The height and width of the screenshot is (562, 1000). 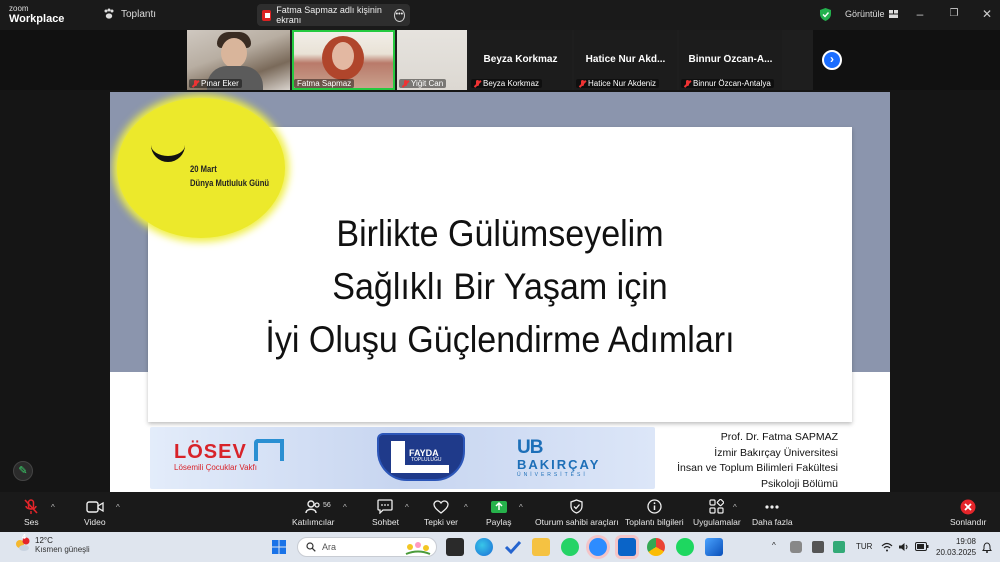 I want to click on fayda-logo-subtitle: TOPLULUĞU, so click(x=426, y=460).